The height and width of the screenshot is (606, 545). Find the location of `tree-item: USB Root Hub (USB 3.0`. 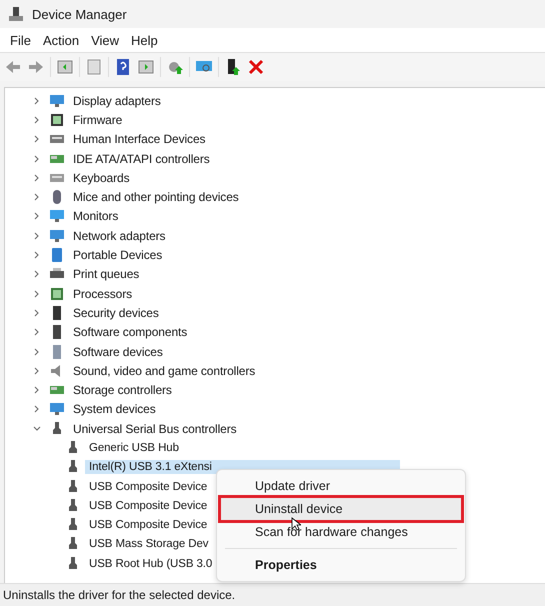

tree-item: USB Root Hub (USB 3.0 is located at coordinates (150, 563).